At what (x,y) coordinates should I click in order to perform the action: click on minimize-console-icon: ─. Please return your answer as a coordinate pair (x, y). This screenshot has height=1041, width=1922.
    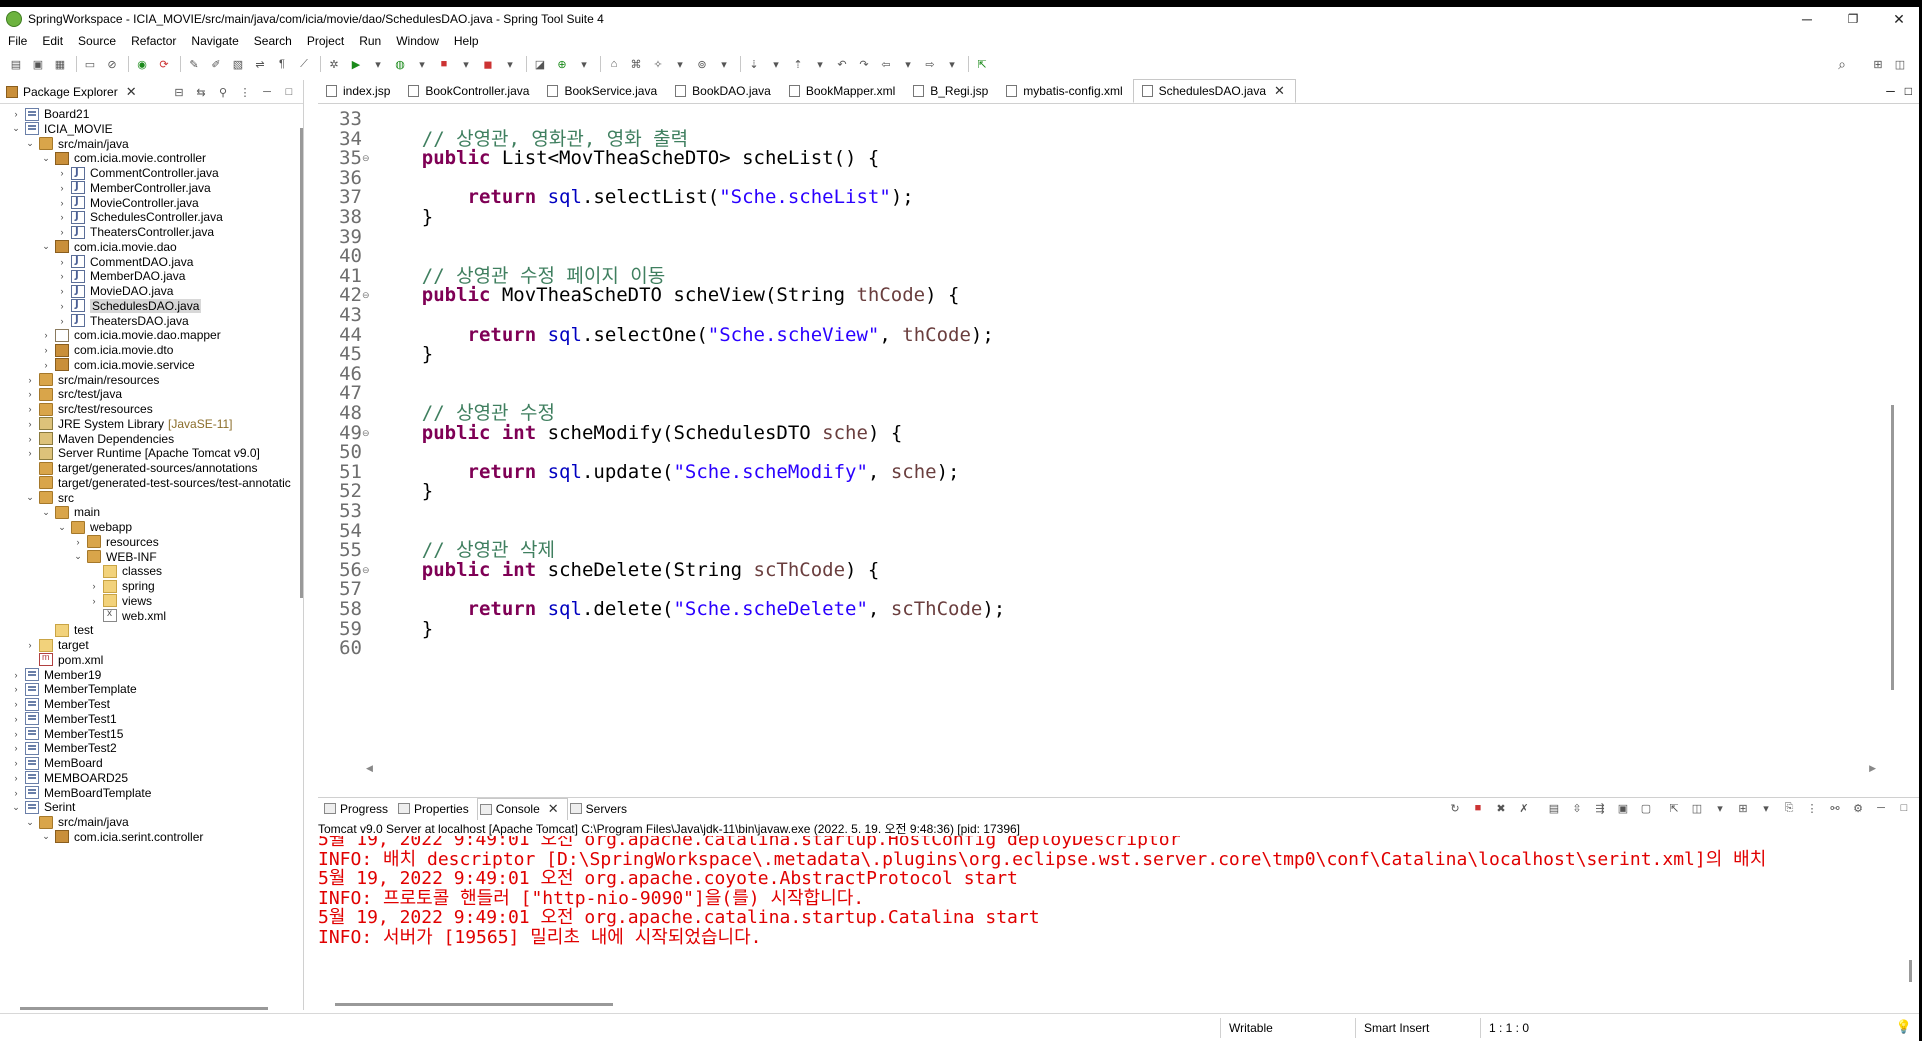
    Looking at the image, I should click on (1881, 808).